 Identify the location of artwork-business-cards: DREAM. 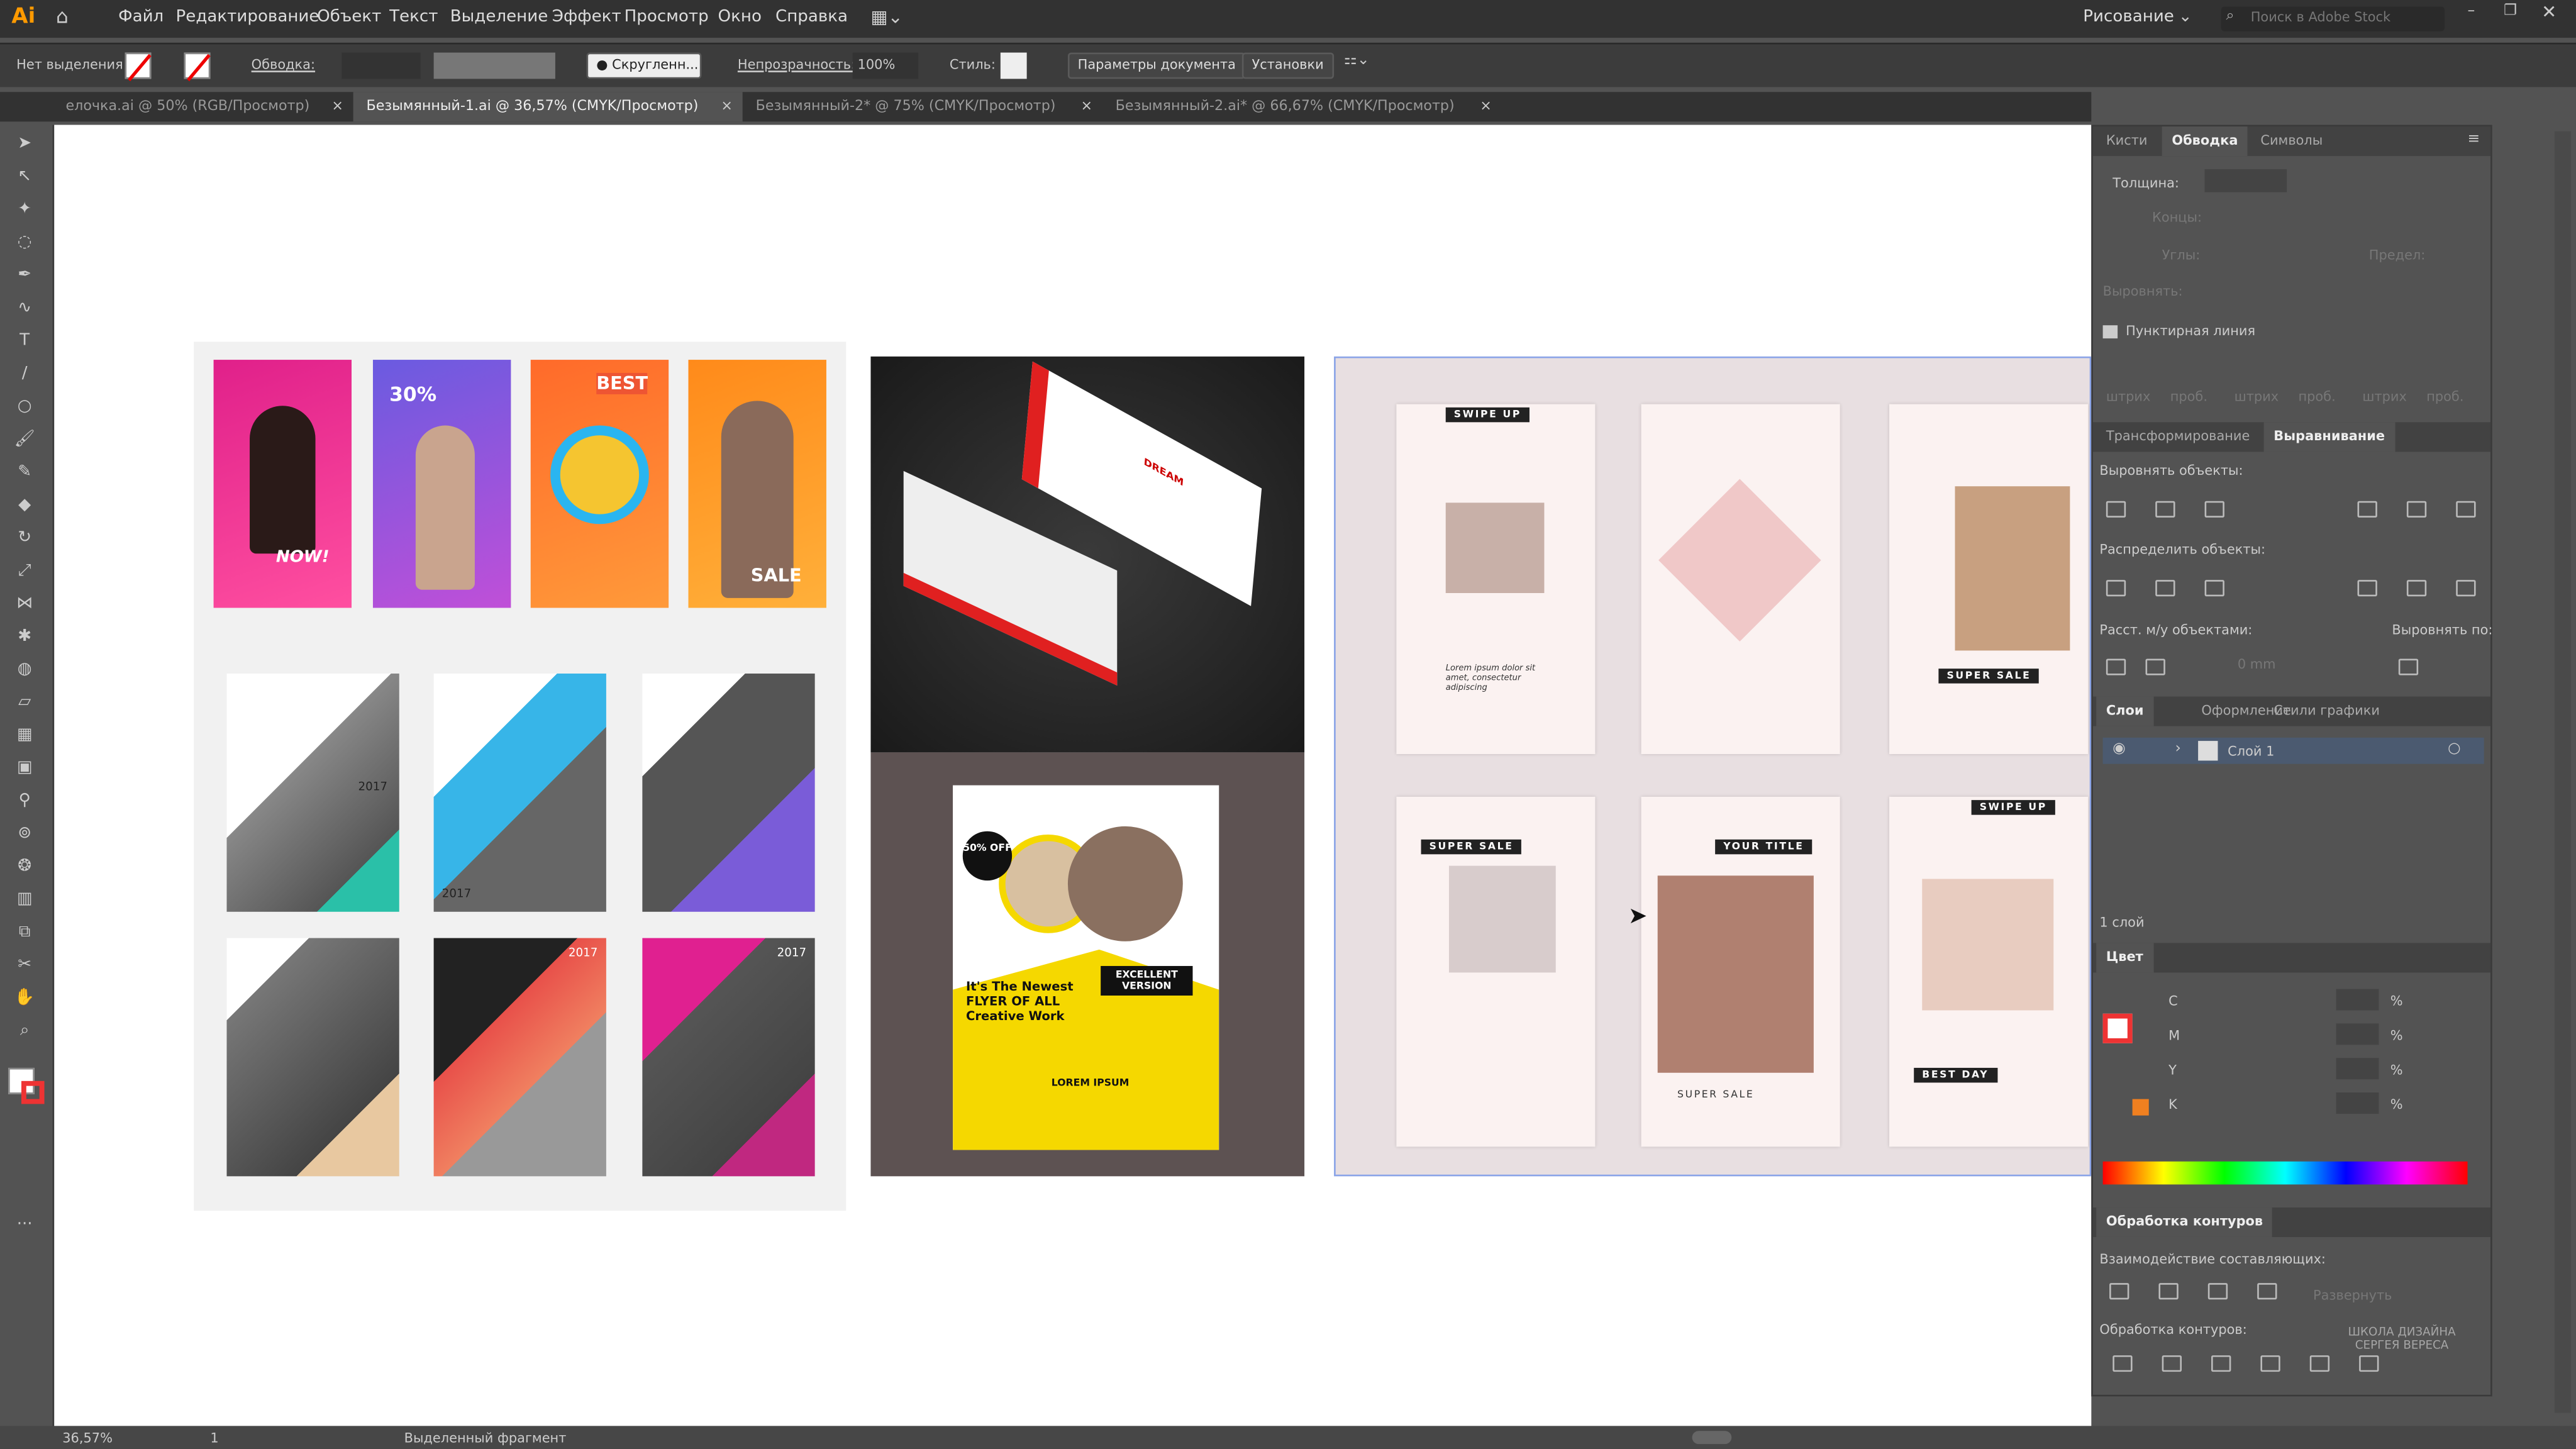
(1087, 554).